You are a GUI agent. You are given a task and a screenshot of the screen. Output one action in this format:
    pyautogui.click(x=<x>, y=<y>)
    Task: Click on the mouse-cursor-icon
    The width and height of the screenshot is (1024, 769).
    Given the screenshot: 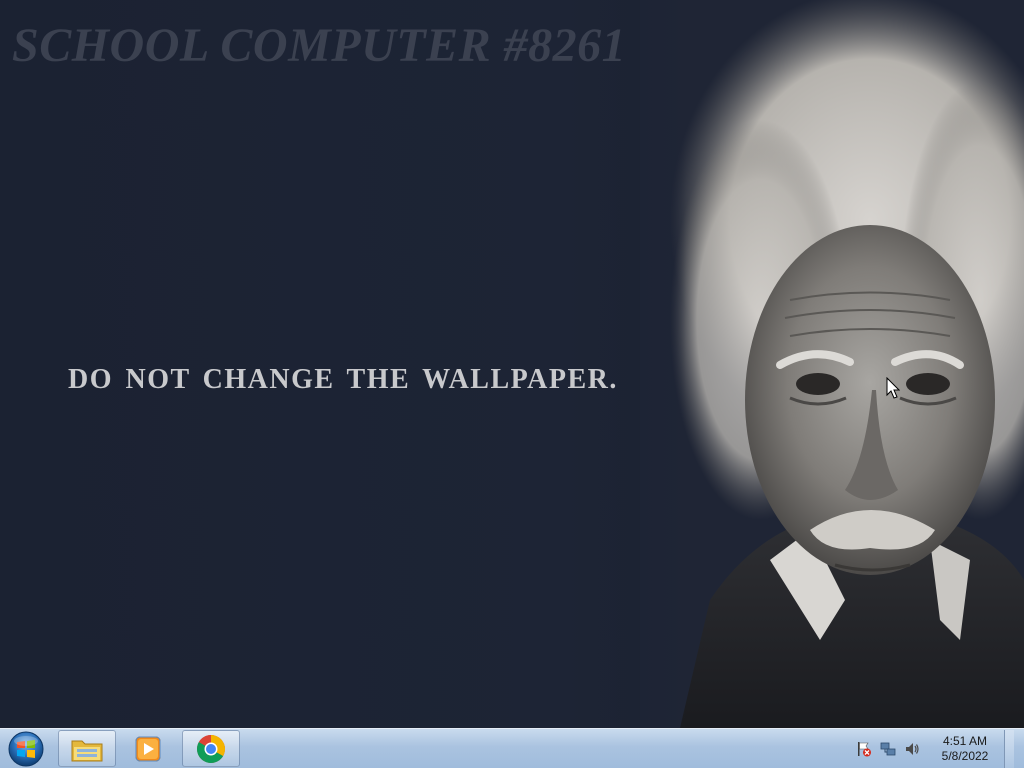 What is the action you would take?
    pyautogui.click(x=893, y=388)
    